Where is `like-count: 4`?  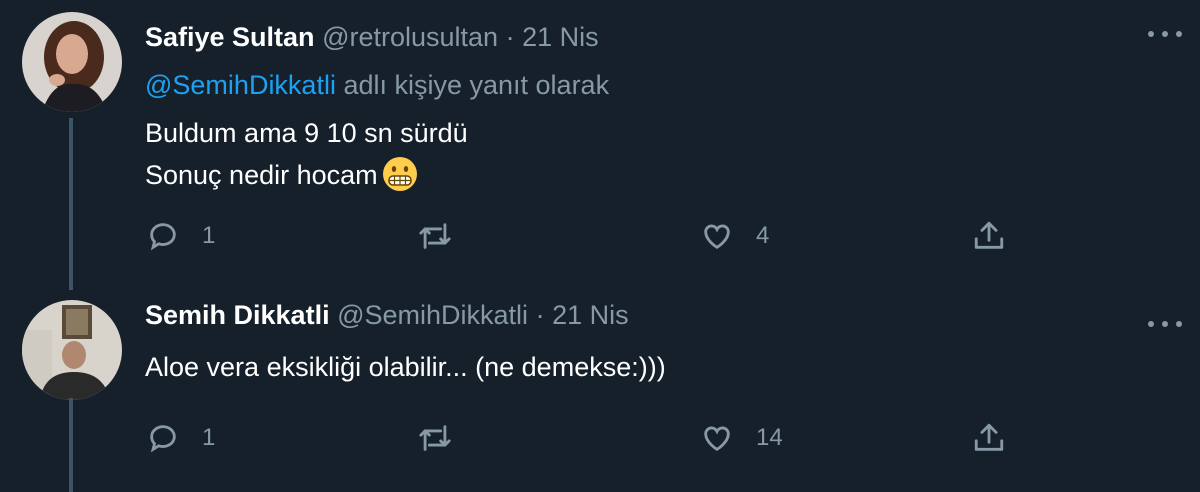
like-count: 4 is located at coordinates (763, 235).